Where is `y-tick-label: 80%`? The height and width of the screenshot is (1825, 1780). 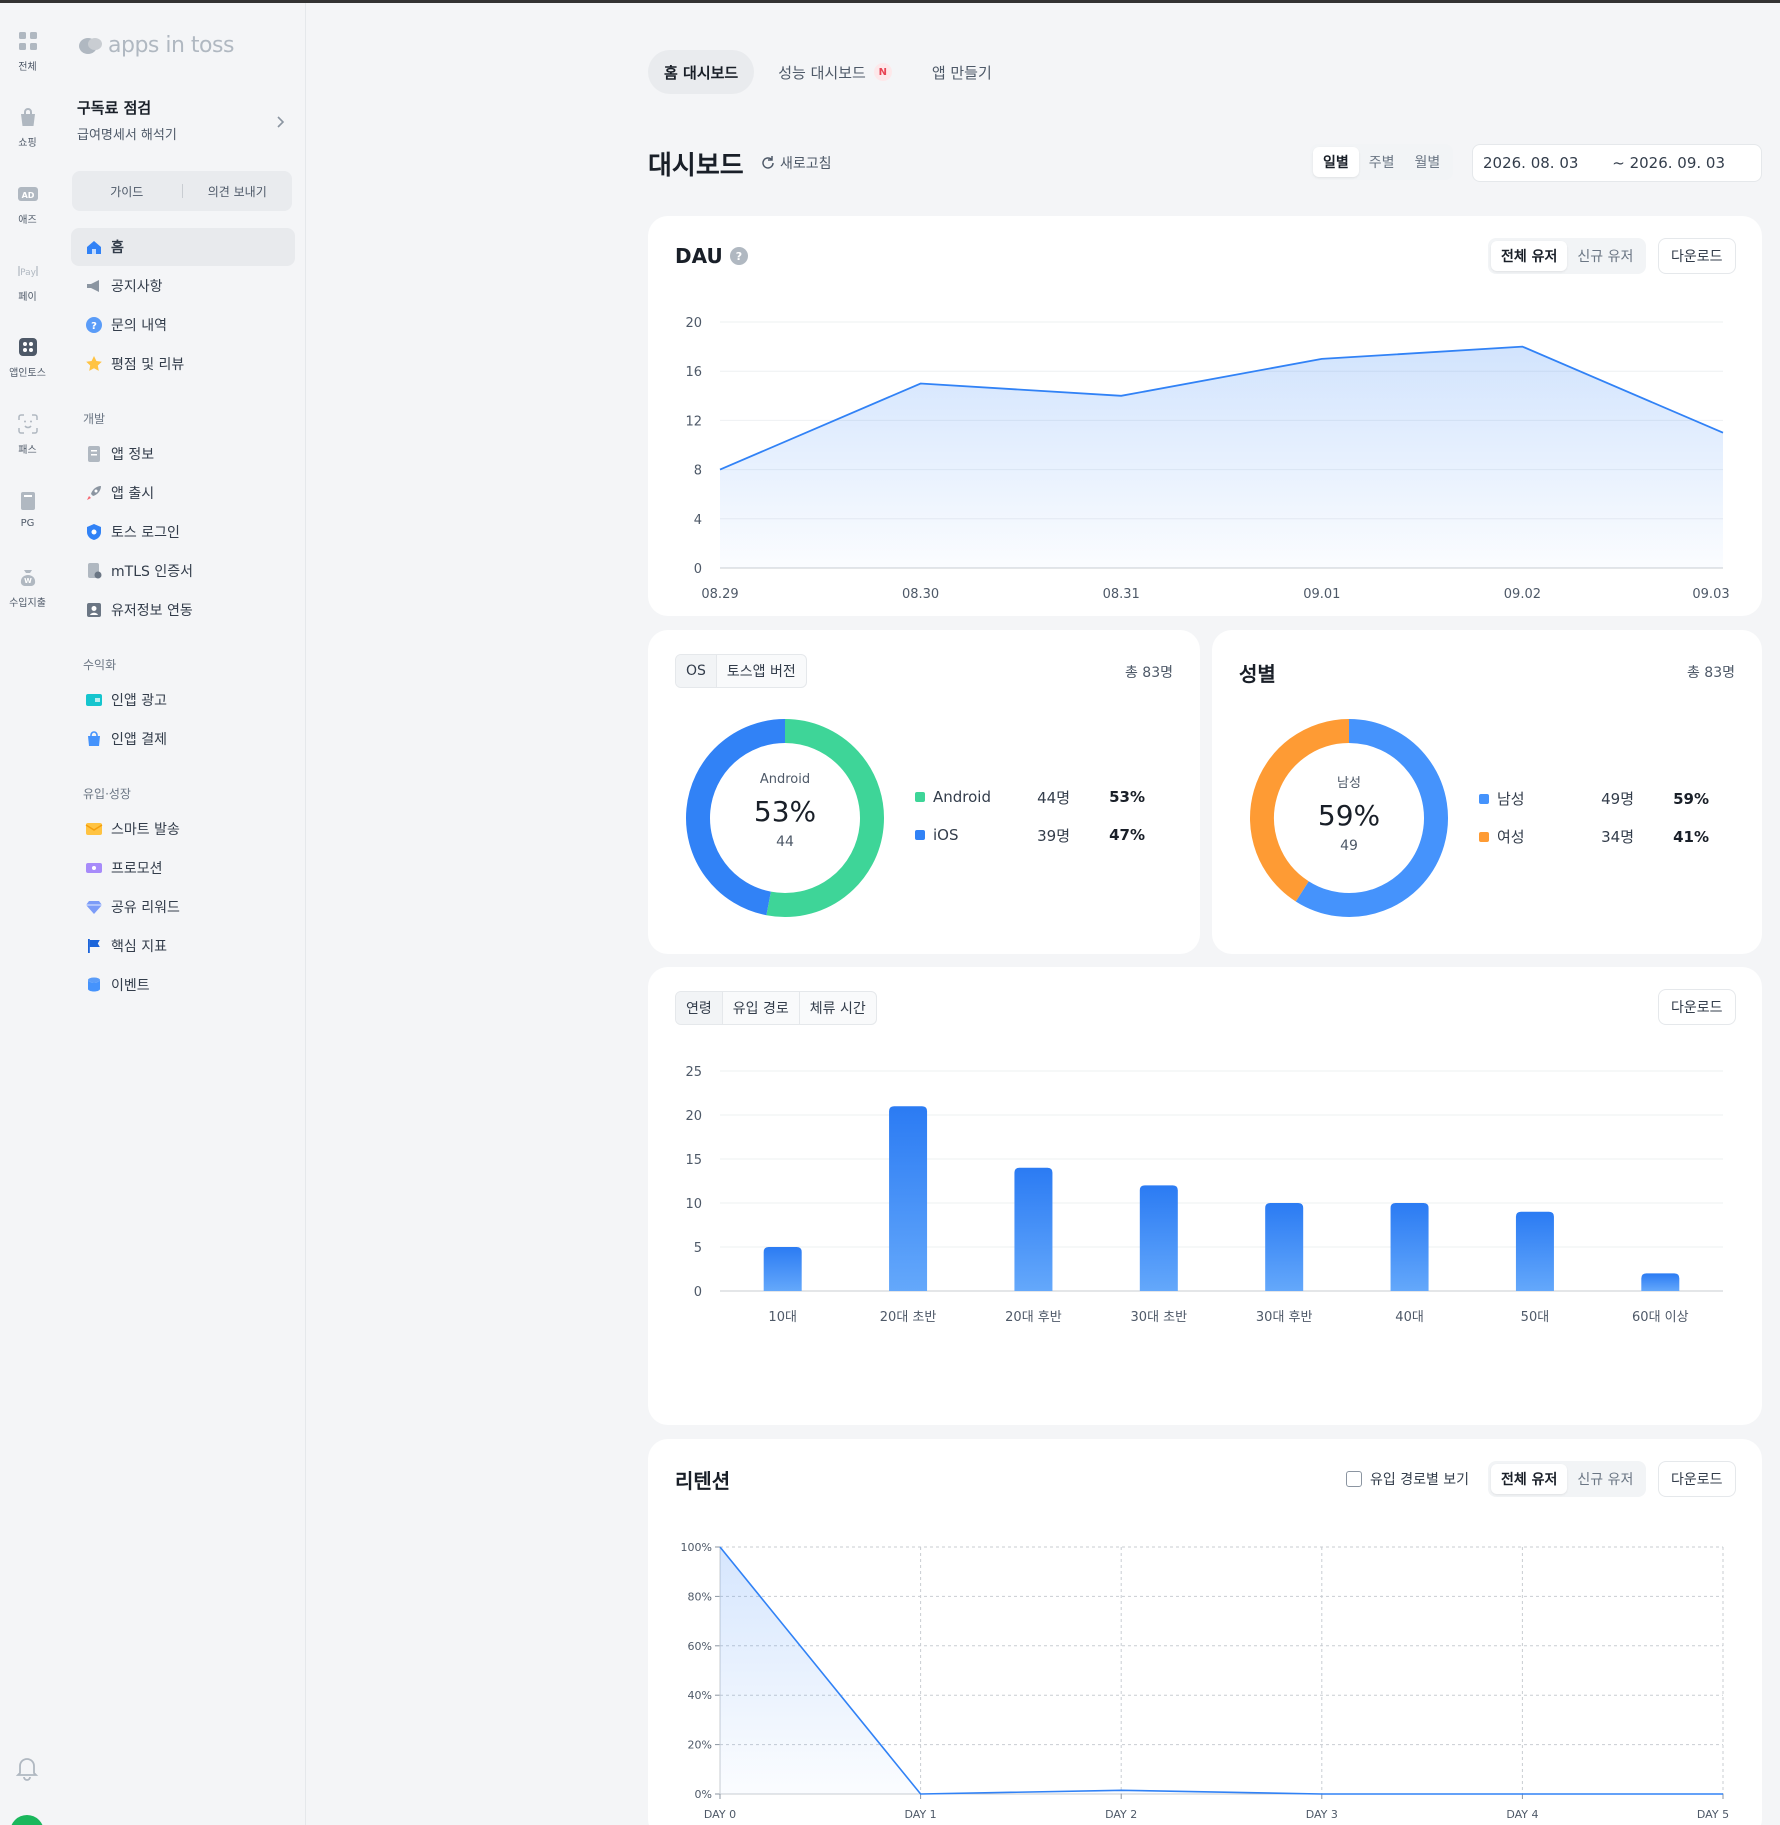
y-tick-label: 80% is located at coordinates (700, 1596).